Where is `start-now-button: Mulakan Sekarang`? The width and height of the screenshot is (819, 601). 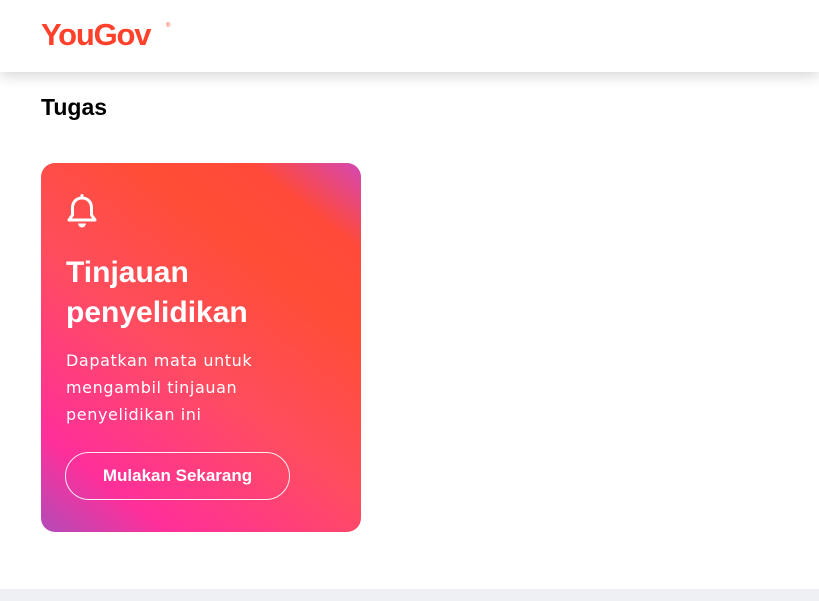 start-now-button: Mulakan Sekarang is located at coordinates (177, 476).